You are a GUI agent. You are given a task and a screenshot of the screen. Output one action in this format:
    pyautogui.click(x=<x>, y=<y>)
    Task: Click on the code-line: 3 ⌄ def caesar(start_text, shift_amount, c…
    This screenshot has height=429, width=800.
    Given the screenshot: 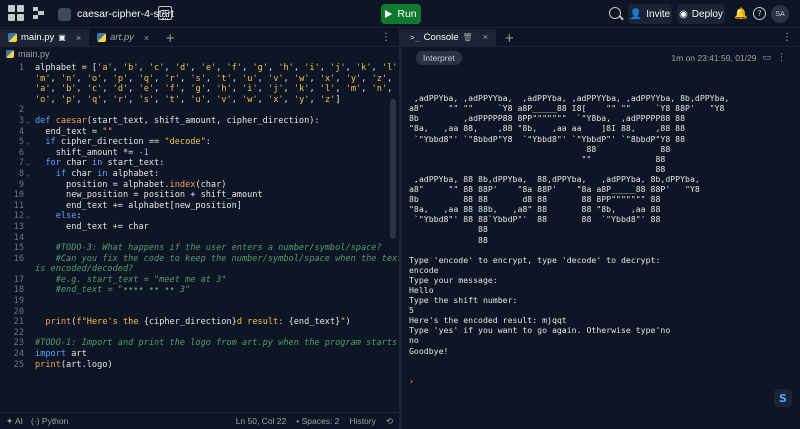 What is the action you would take?
    pyautogui.click(x=199, y=121)
    